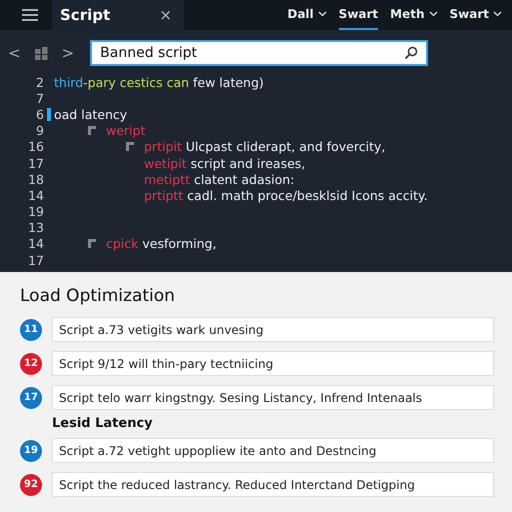  What do you see at coordinates (118, 15) in the screenshot?
I see `editor-tab: Script ×` at bounding box center [118, 15].